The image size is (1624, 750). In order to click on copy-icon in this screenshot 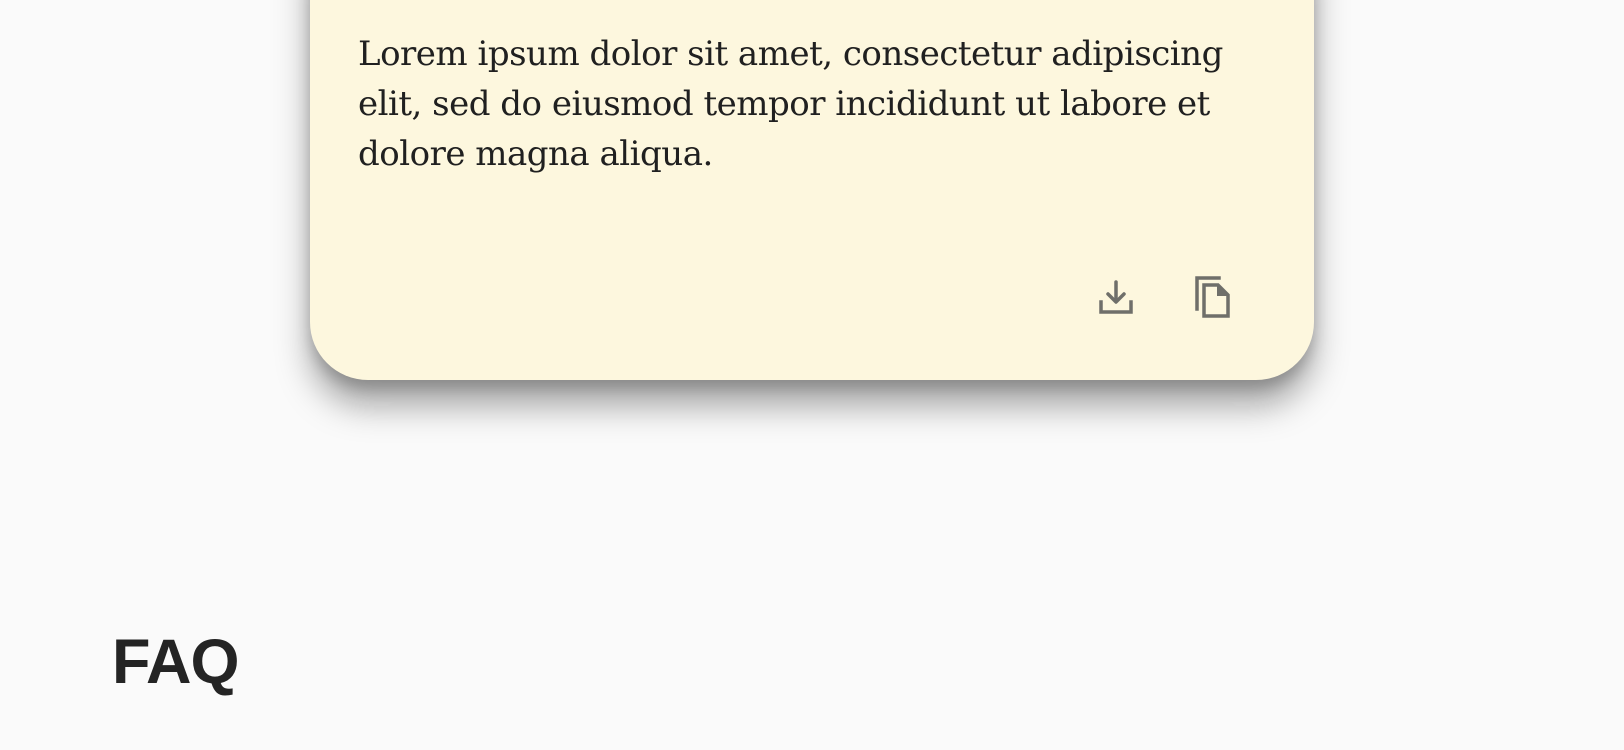, I will do `click(1212, 297)`.